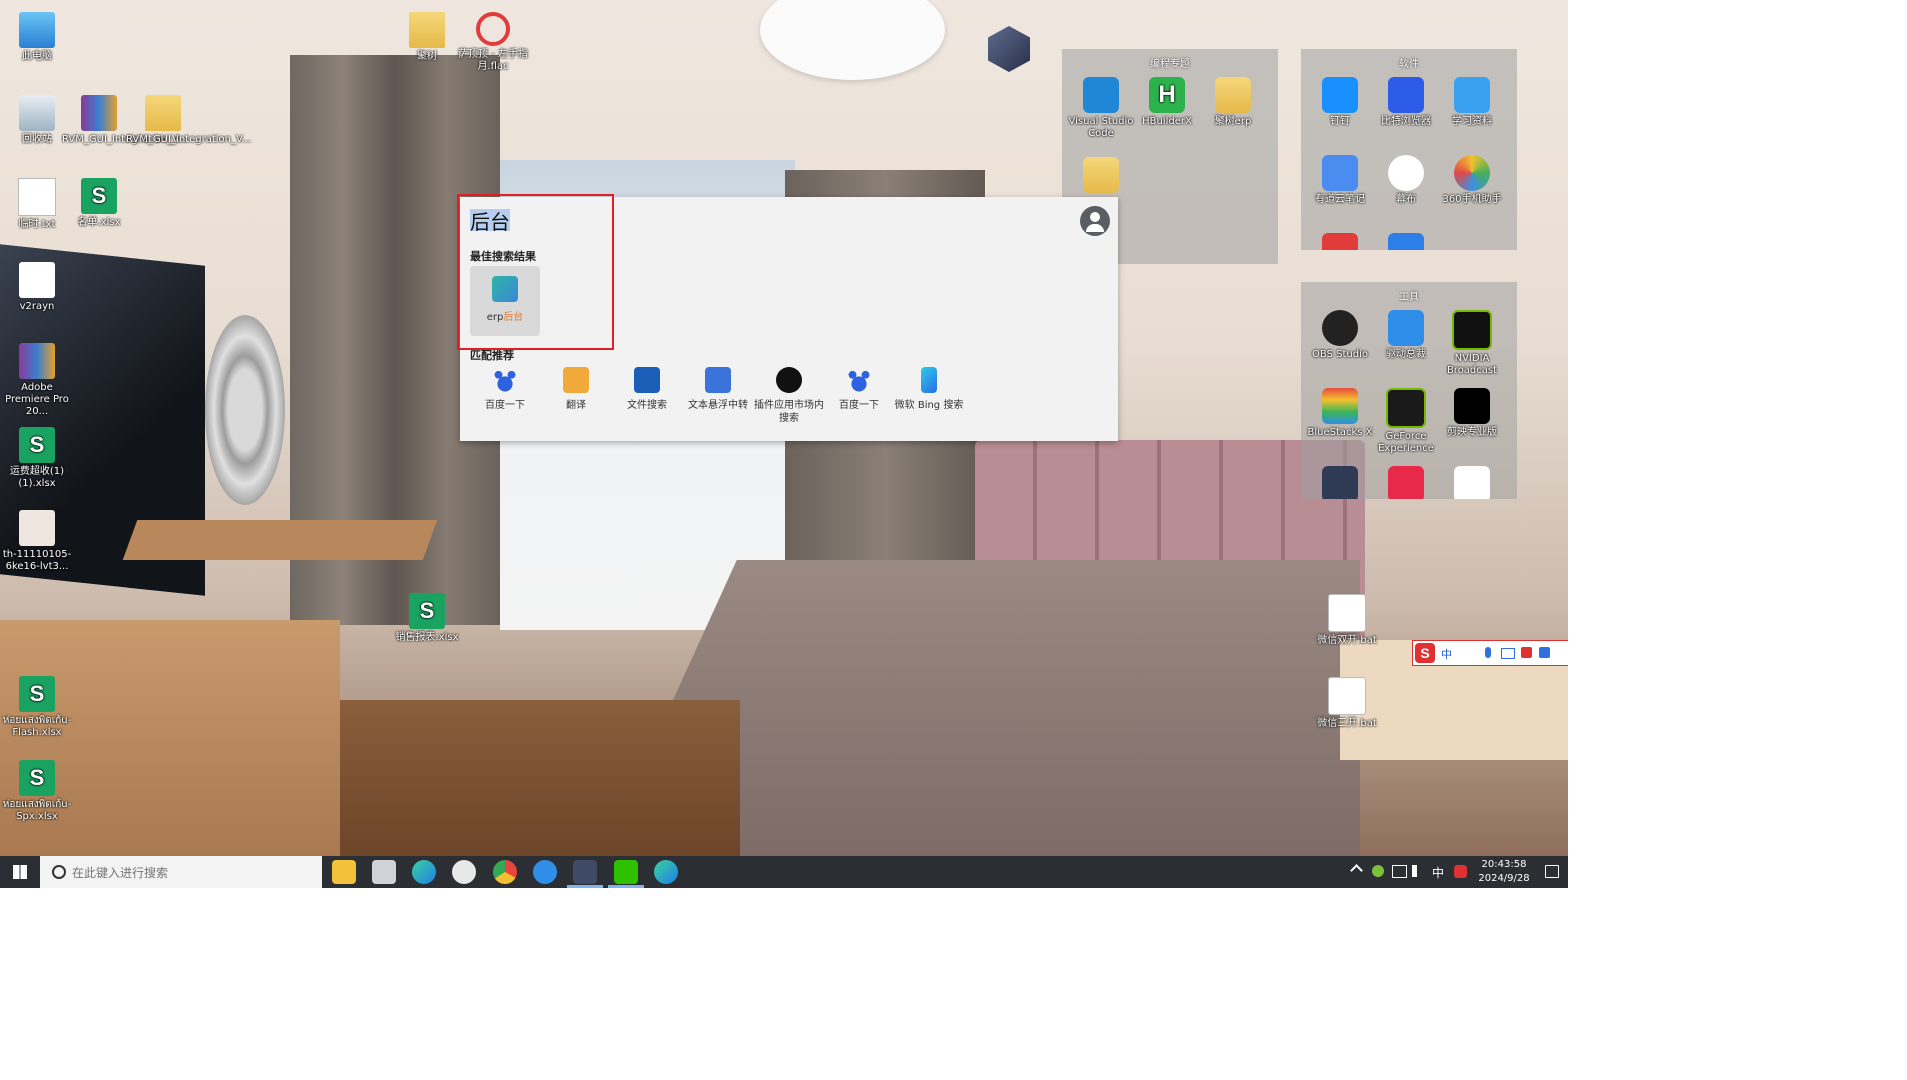  I want to click on nvidia-broadcast-icon, so click(1472, 330).